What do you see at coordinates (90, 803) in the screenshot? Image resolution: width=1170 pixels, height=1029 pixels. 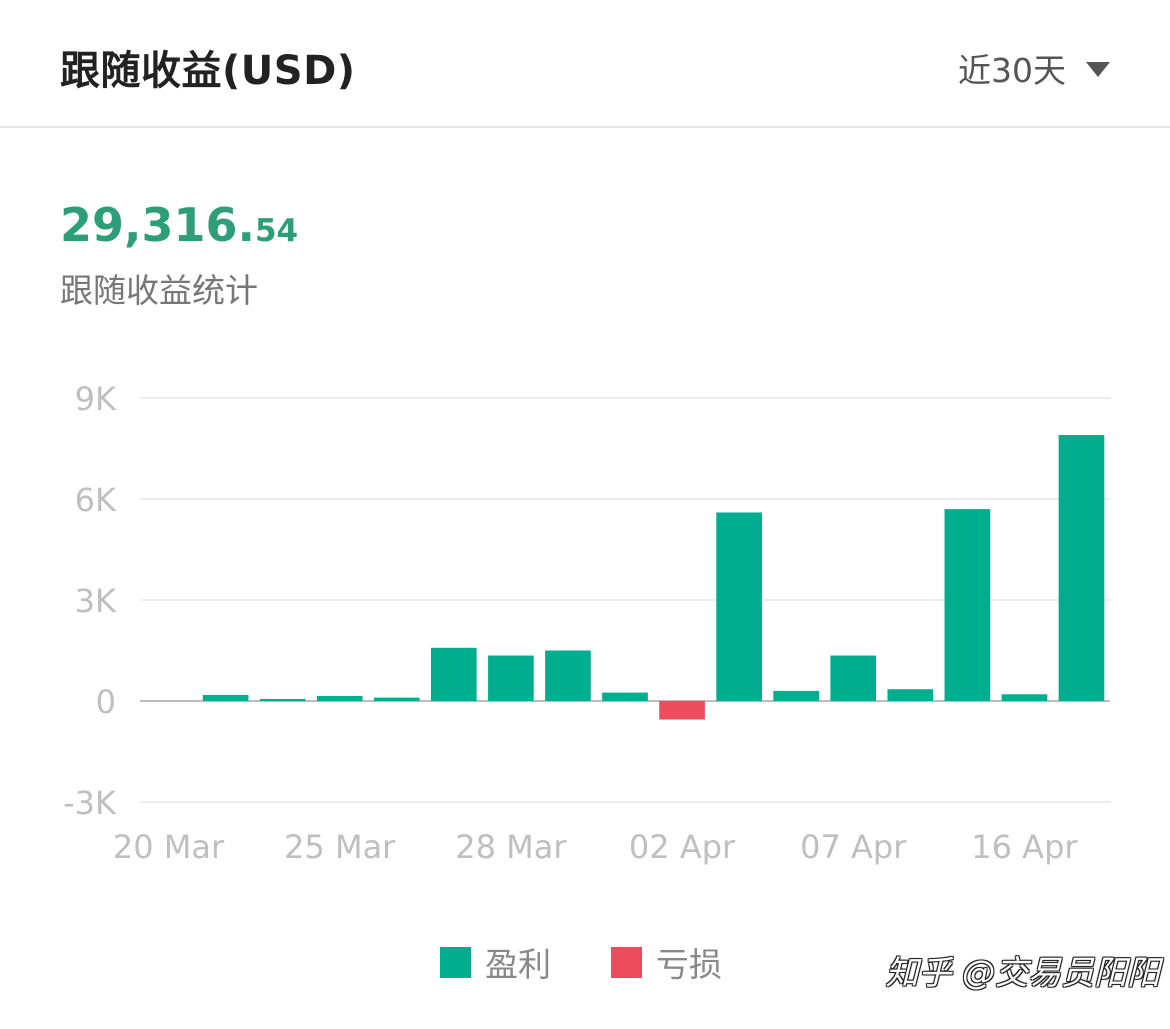 I see `y-tick-label: -3K` at bounding box center [90, 803].